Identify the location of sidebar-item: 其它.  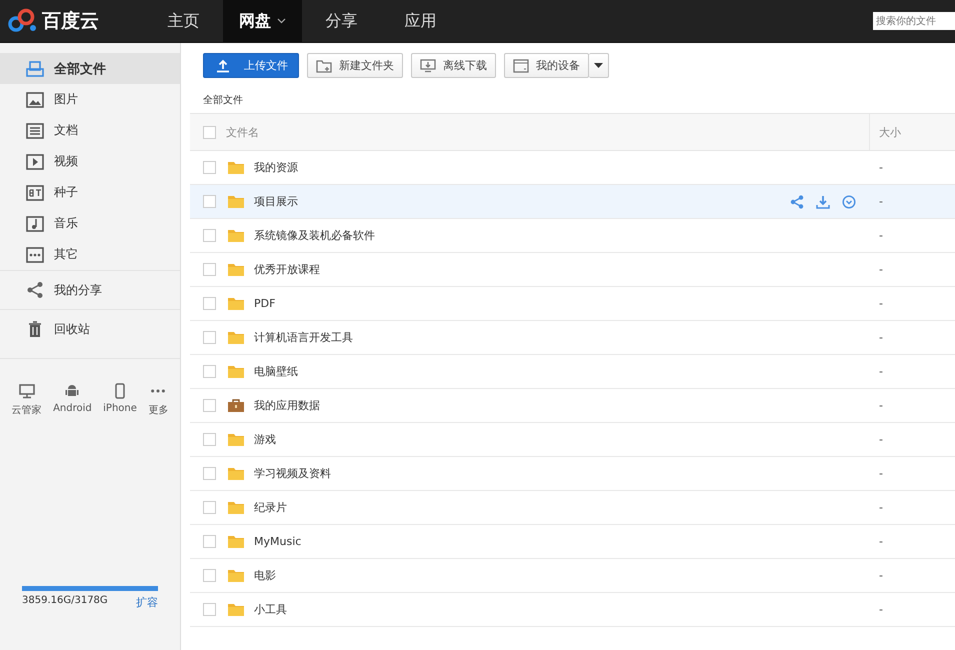
(90, 254).